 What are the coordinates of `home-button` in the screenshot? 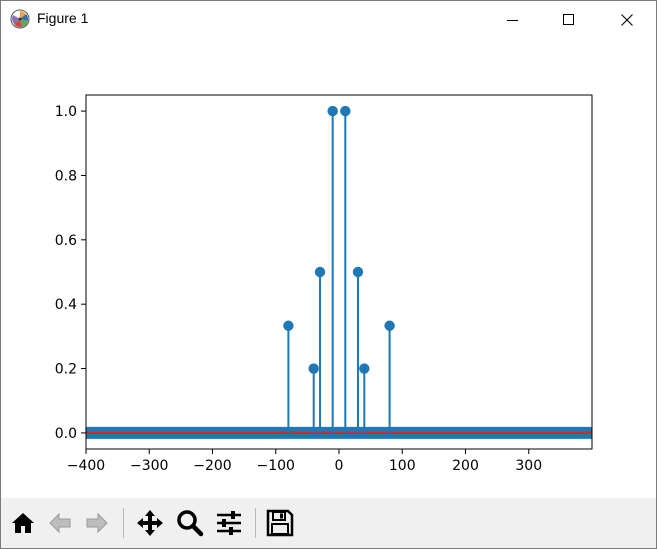 It's located at (23, 523).